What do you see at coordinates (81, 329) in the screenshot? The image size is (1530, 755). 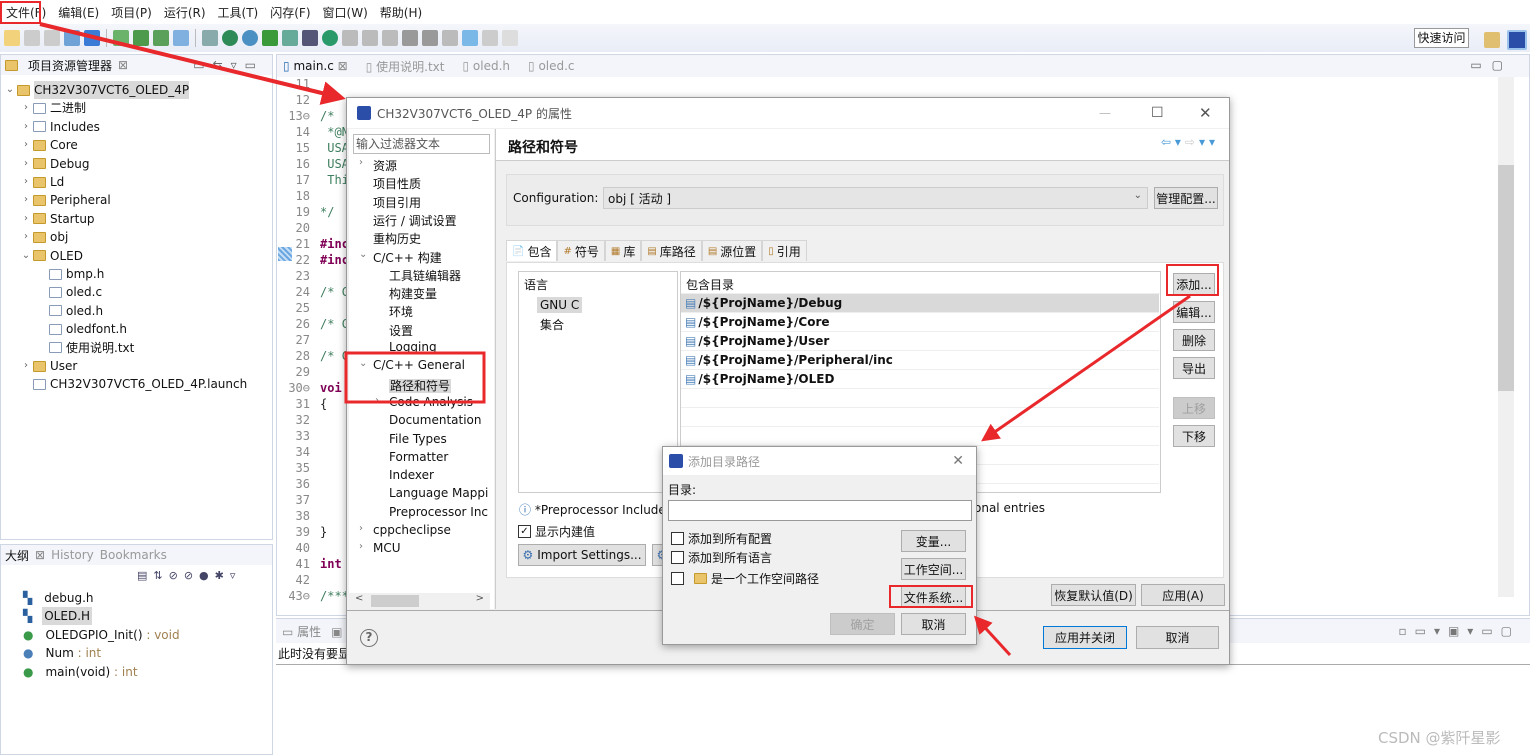 I see `tree-item: oledfont.h` at bounding box center [81, 329].